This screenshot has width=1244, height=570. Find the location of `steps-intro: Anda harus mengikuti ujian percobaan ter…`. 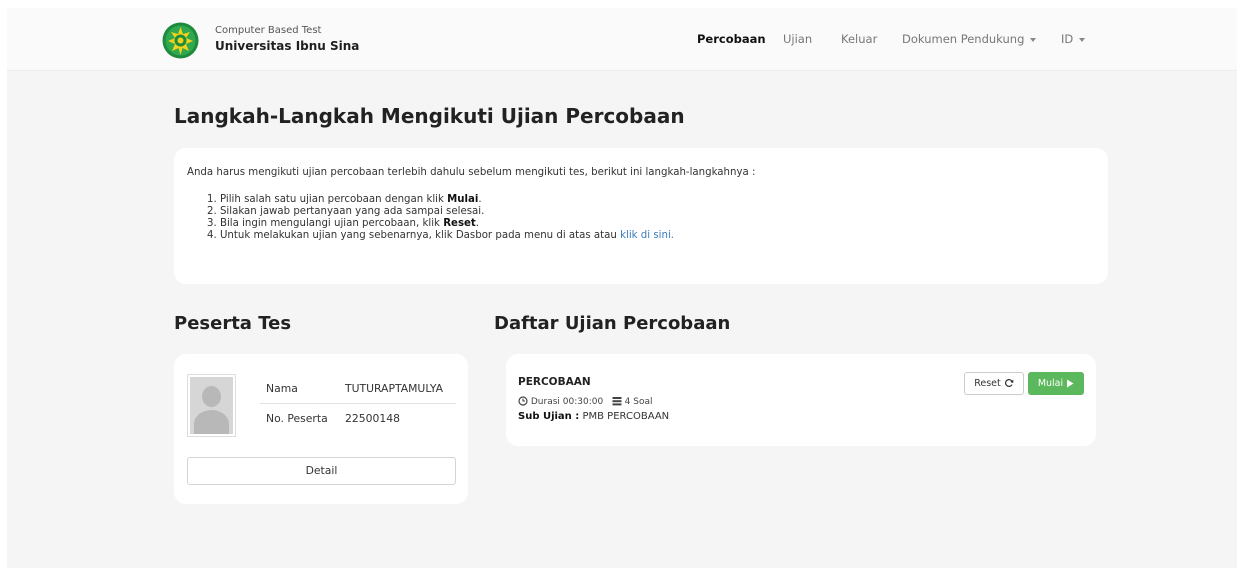

steps-intro: Anda harus mengikuti ujian percobaan ter… is located at coordinates (471, 172).